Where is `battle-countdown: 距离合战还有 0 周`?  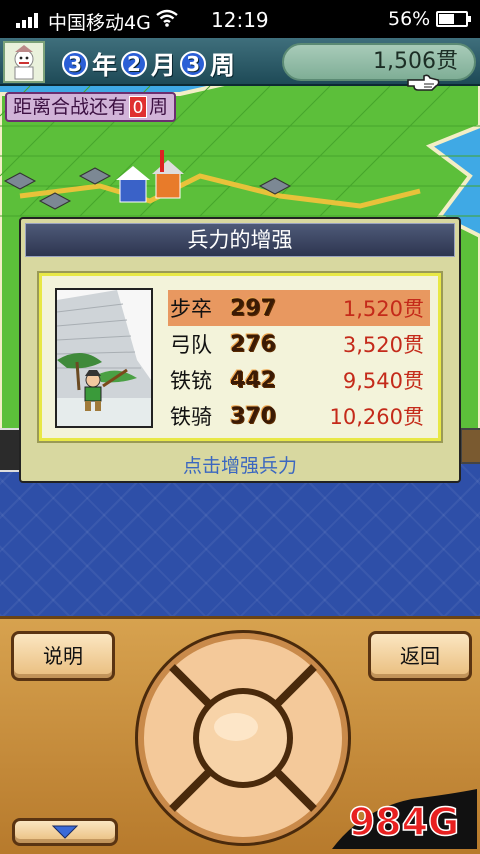 battle-countdown: 距离合战还有 0 周 is located at coordinates (91, 107).